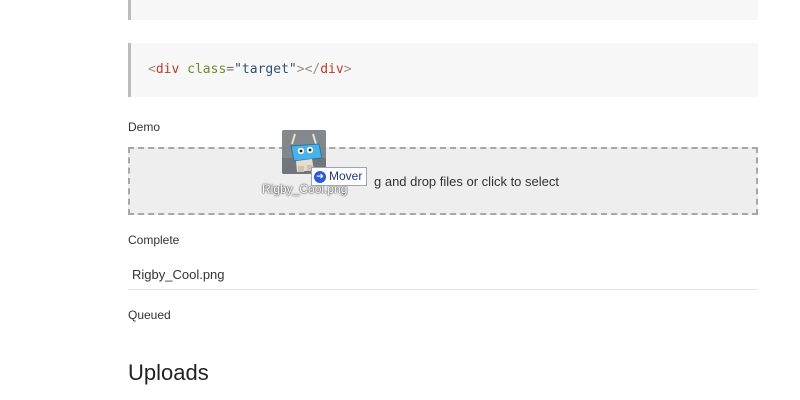  I want to click on code-token-equals: =, so click(230, 69).